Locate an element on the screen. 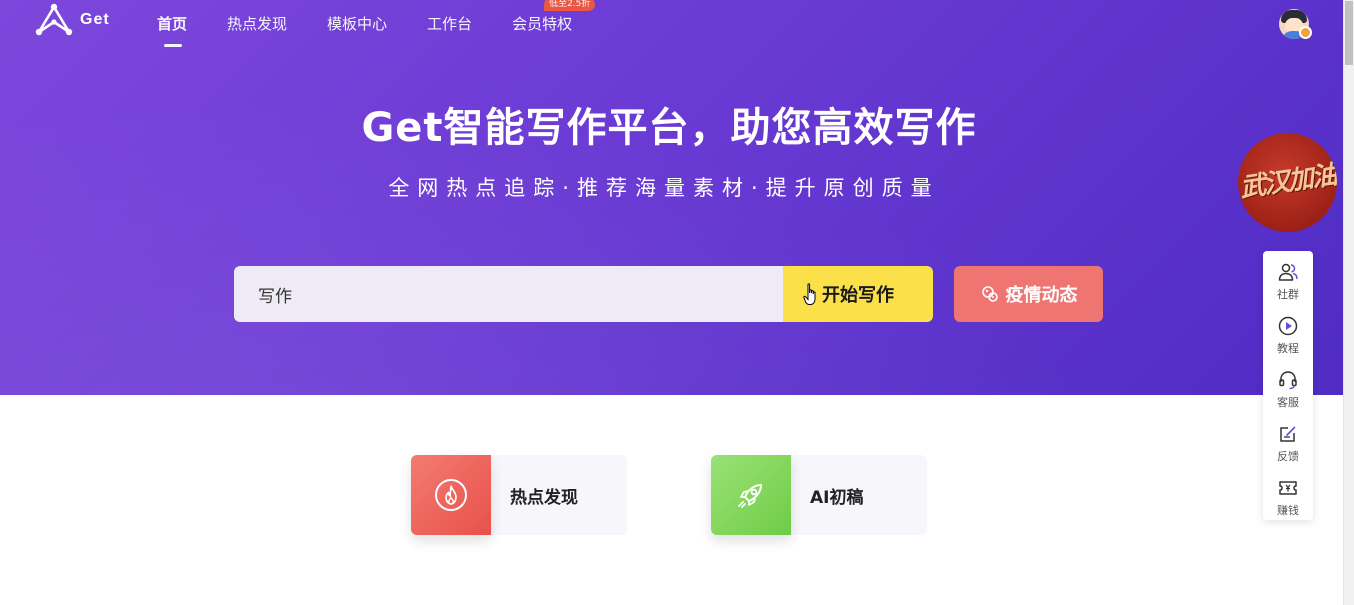 The image size is (1354, 605). sidebar-item-tutorial: 教程 is located at coordinates (1288, 334).